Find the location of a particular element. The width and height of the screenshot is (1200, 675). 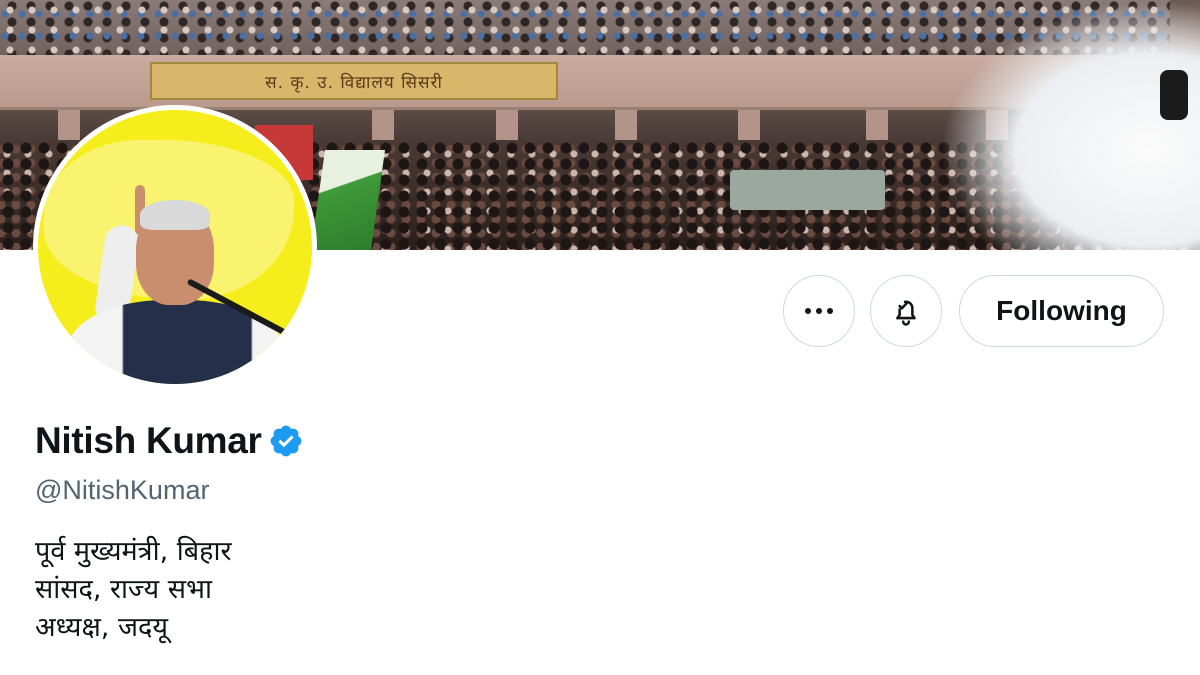

banner-vehicle is located at coordinates (807, 190).